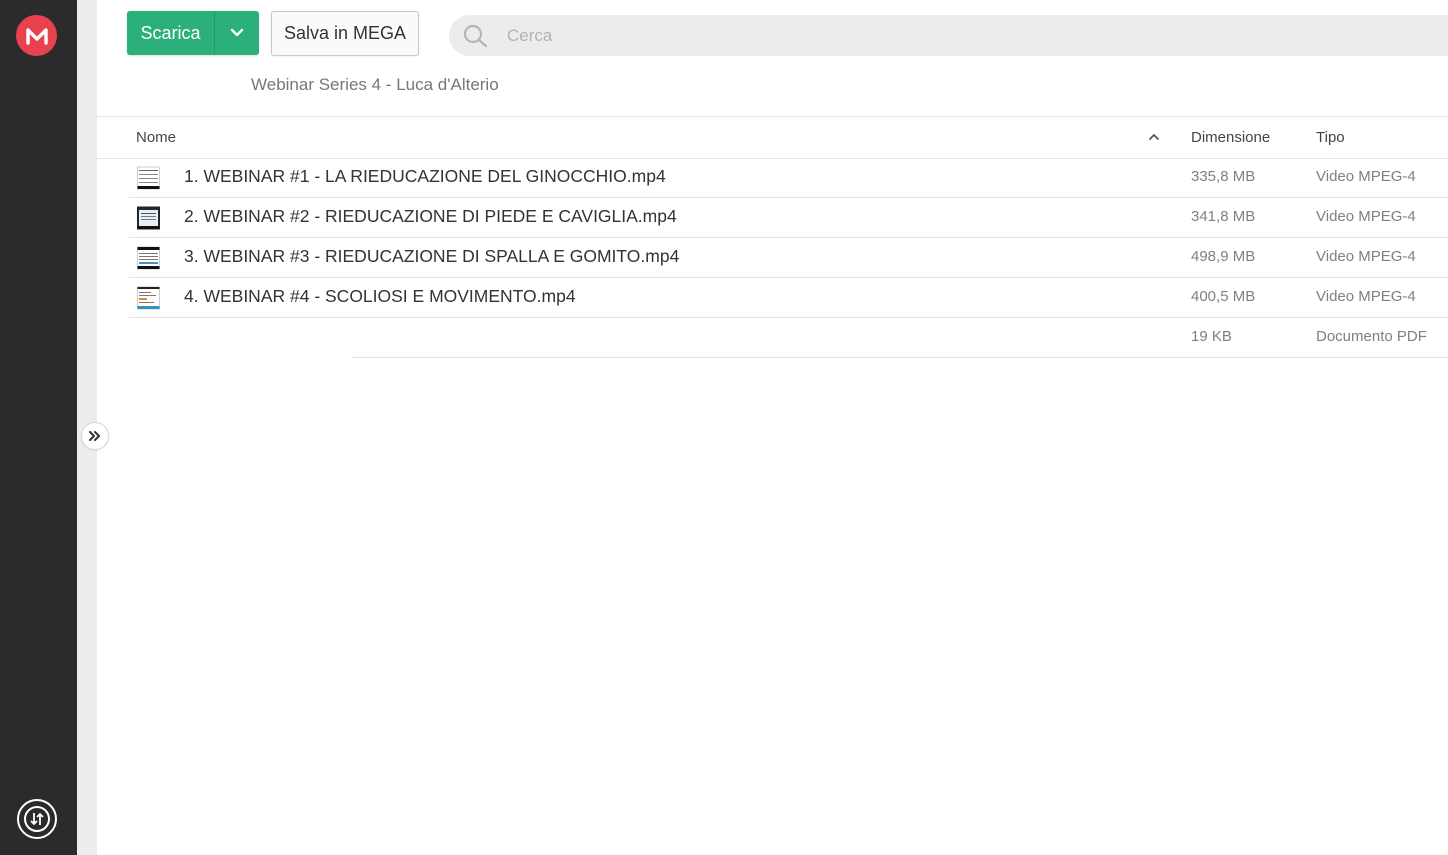 This screenshot has height=855, width=1448. What do you see at coordinates (1223, 176) in the screenshot?
I see `file-size: 335,8 MB` at bounding box center [1223, 176].